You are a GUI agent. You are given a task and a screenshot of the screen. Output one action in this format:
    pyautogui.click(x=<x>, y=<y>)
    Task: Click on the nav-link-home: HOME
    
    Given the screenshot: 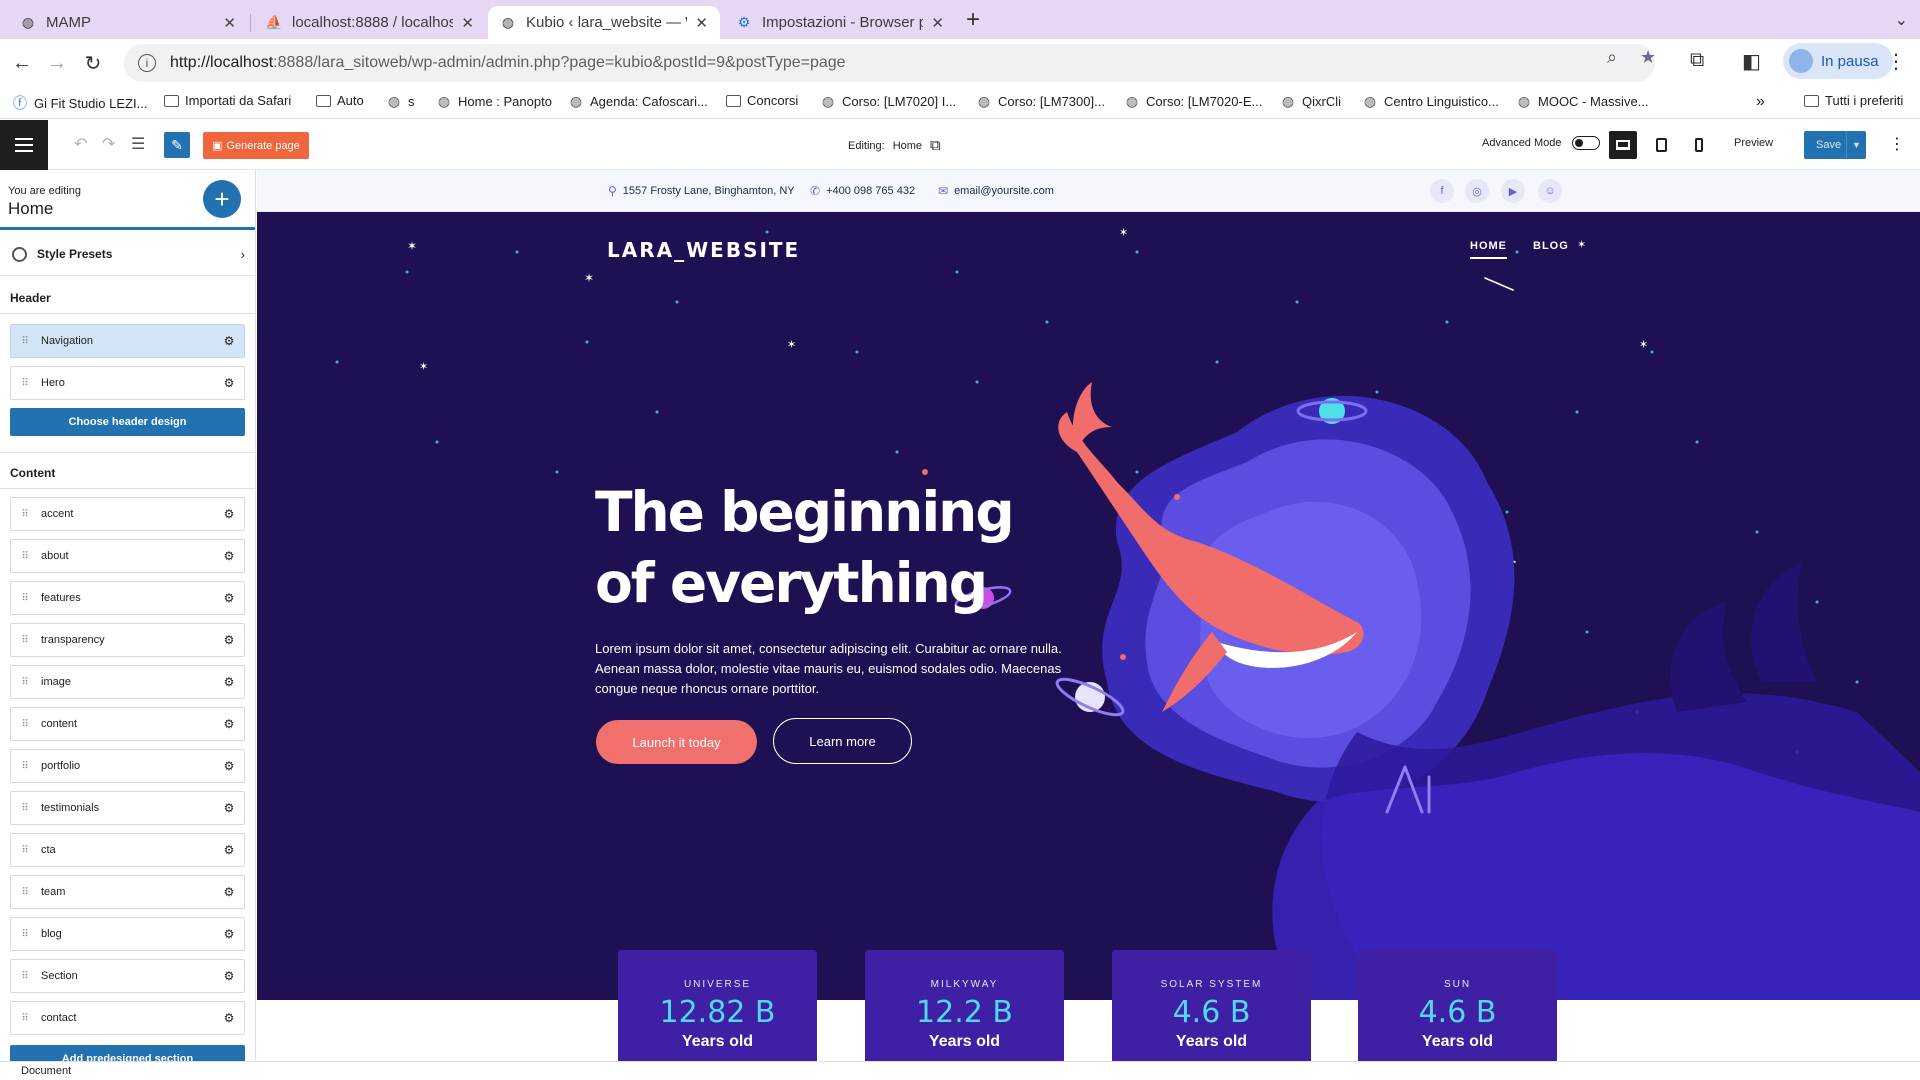 What is the action you would take?
    pyautogui.click(x=1488, y=249)
    